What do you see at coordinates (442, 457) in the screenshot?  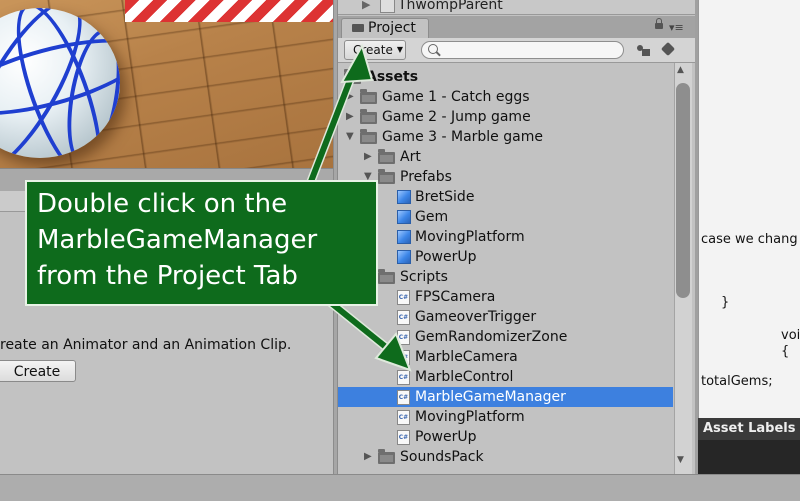 I see `tree-item-label: SoundsPack` at bounding box center [442, 457].